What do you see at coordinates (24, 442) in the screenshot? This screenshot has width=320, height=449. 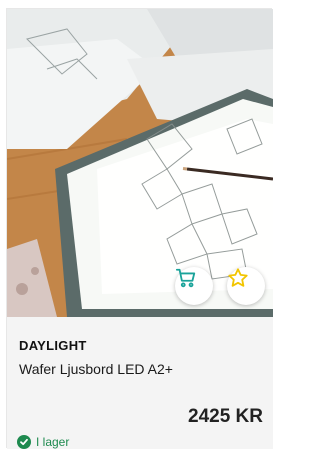 I see `check-circle-icon` at bounding box center [24, 442].